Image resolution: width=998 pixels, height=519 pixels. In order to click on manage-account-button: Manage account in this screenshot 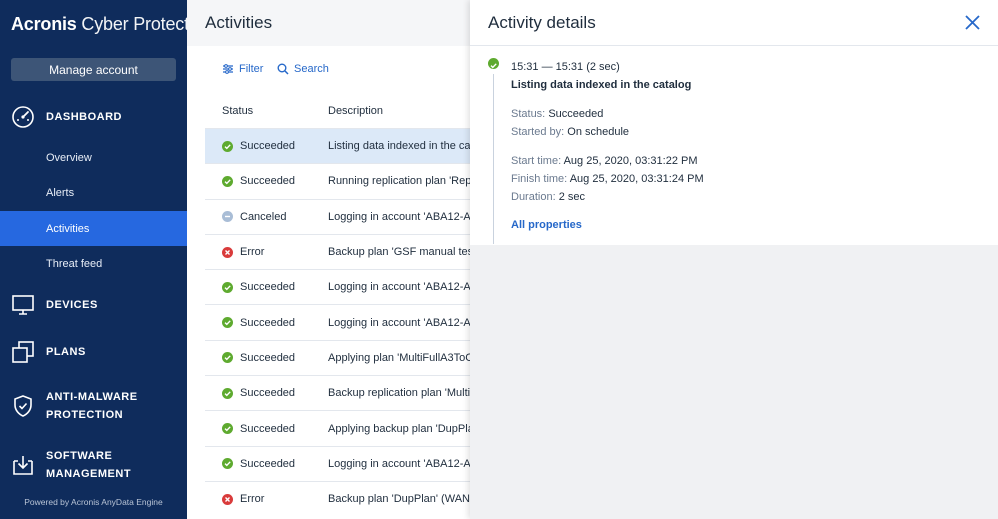, I will do `click(93, 69)`.